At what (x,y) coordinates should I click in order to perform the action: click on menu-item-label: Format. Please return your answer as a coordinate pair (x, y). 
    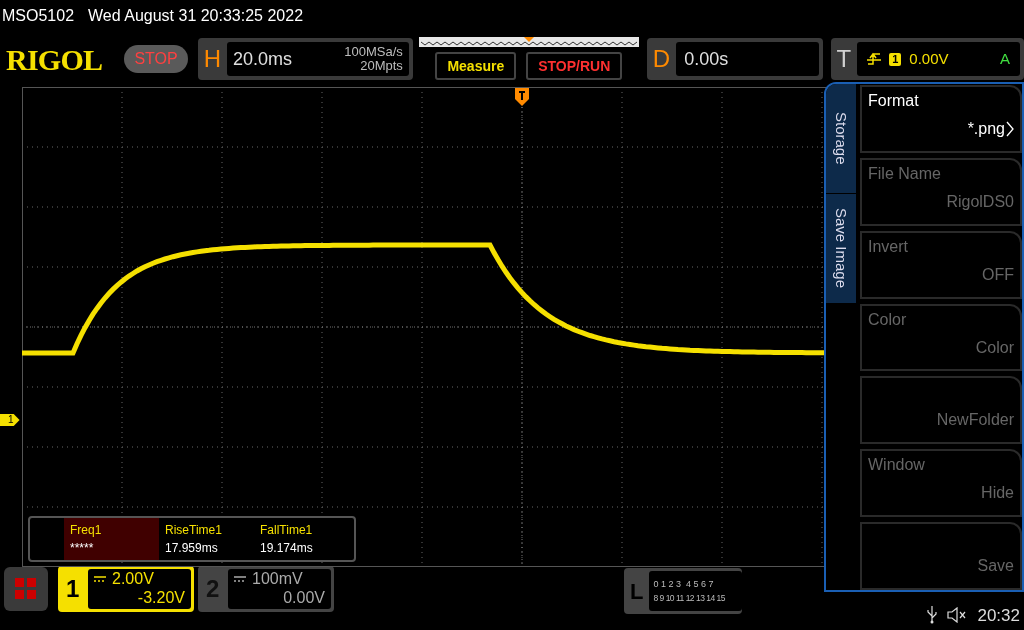
    Looking at the image, I should click on (894, 101).